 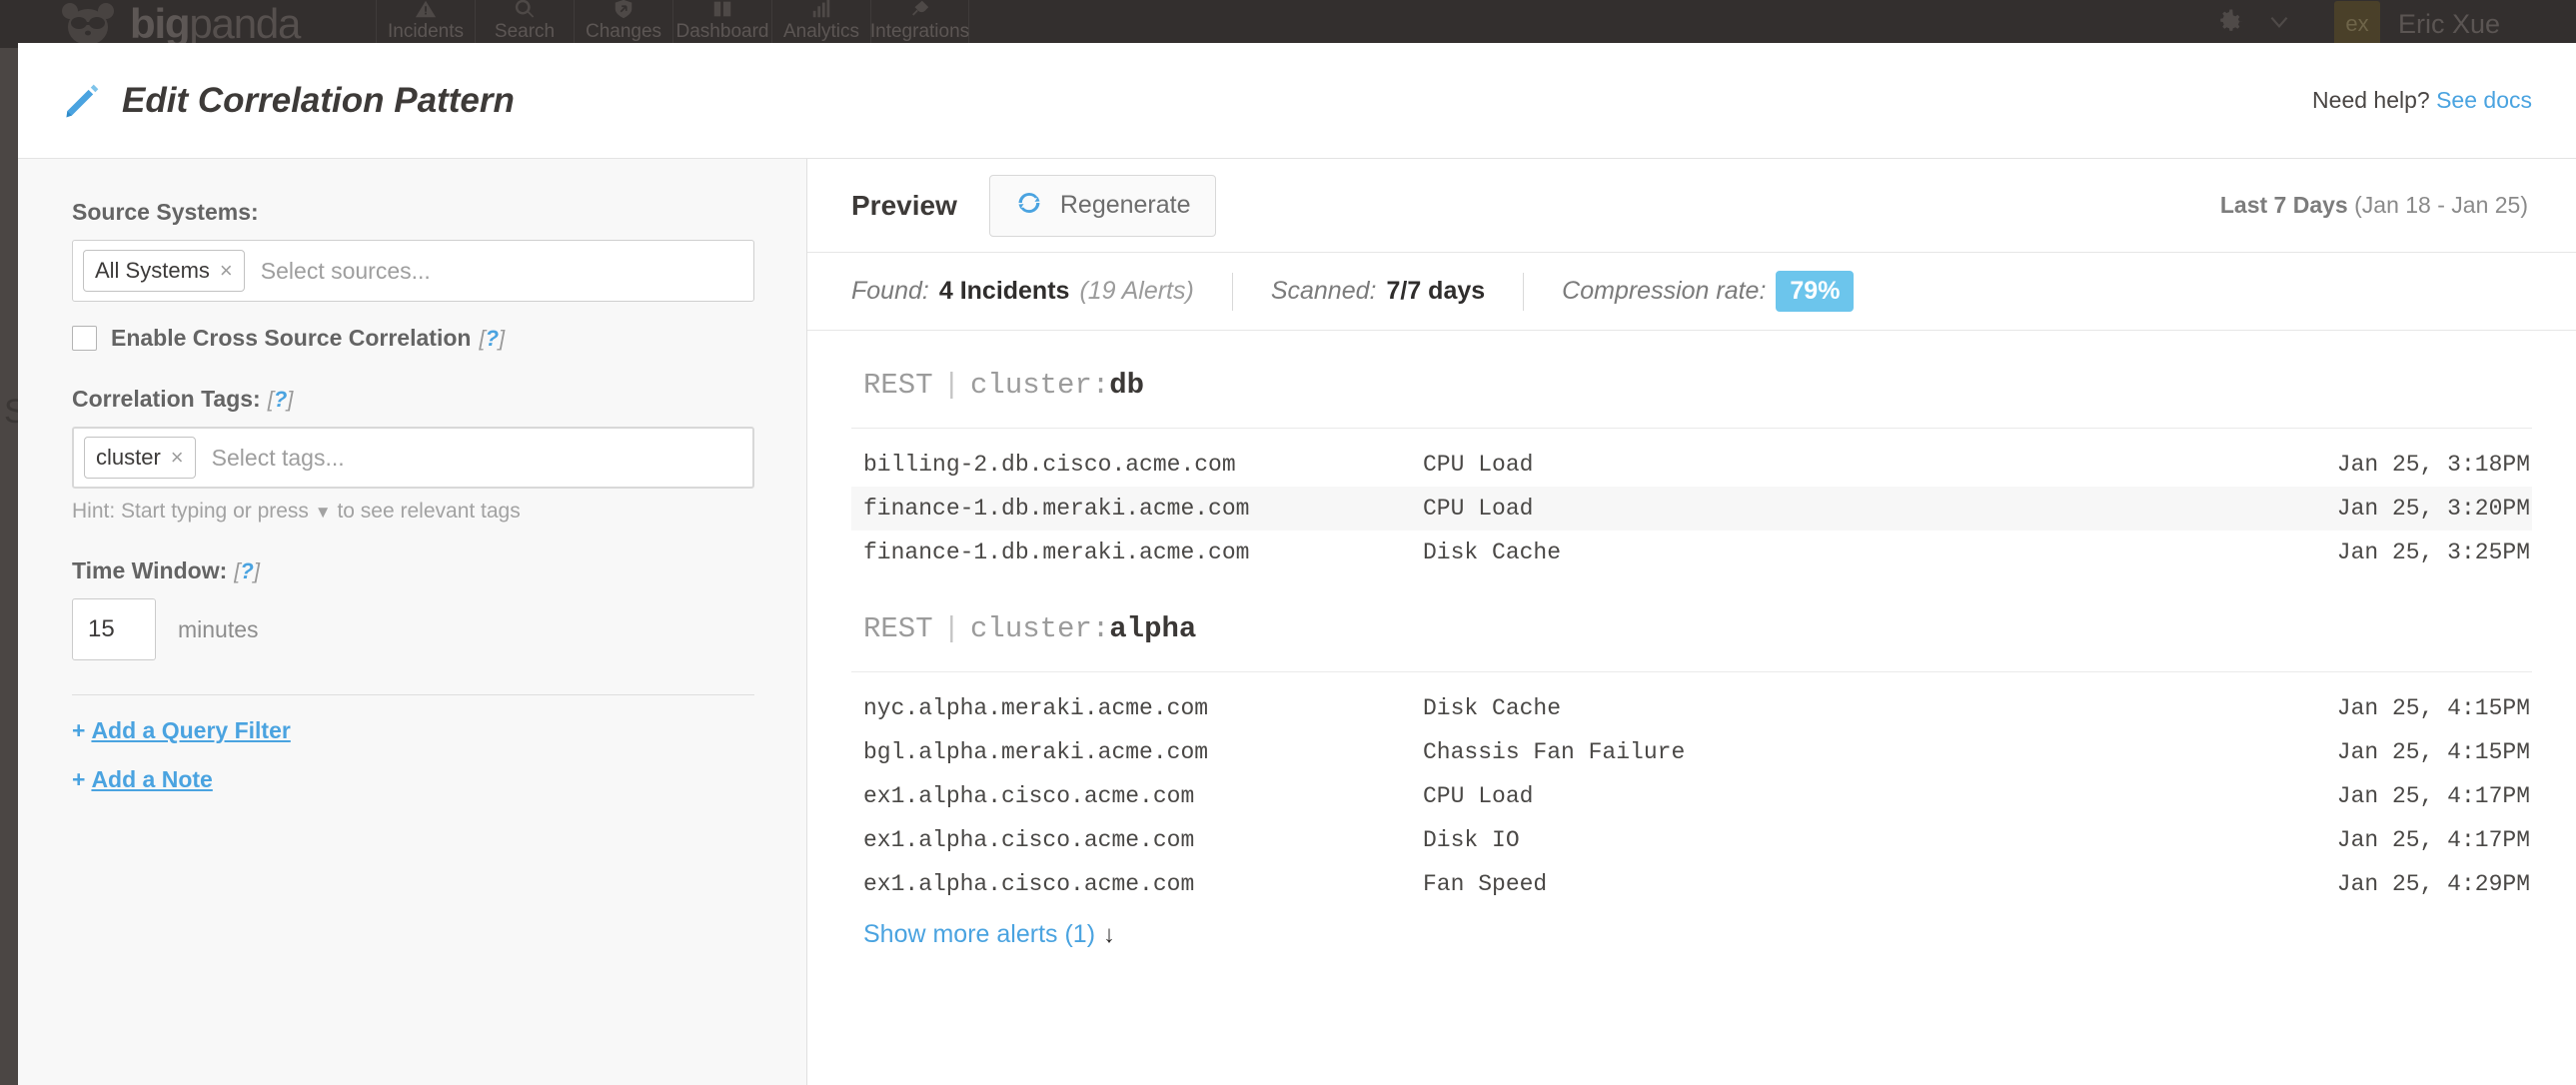 I want to click on alert-timestamp: Jan 25, 4:17PM, so click(x=2433, y=796).